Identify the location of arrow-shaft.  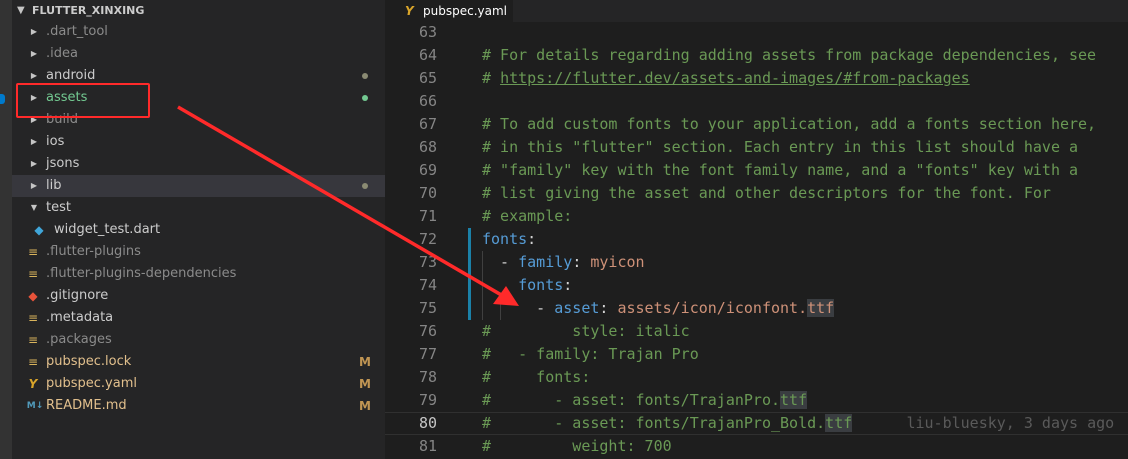
(344, 203).